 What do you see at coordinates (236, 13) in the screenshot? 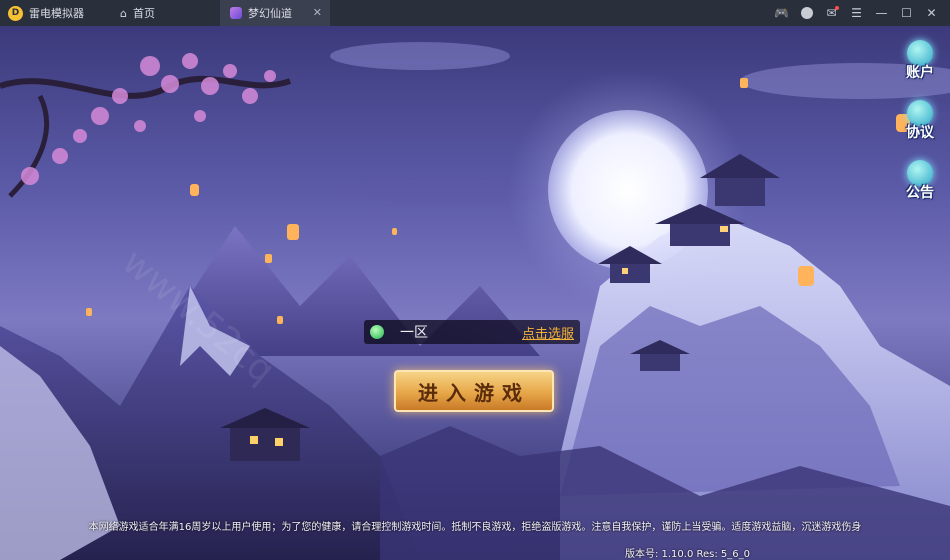
I see `game-icon` at bounding box center [236, 13].